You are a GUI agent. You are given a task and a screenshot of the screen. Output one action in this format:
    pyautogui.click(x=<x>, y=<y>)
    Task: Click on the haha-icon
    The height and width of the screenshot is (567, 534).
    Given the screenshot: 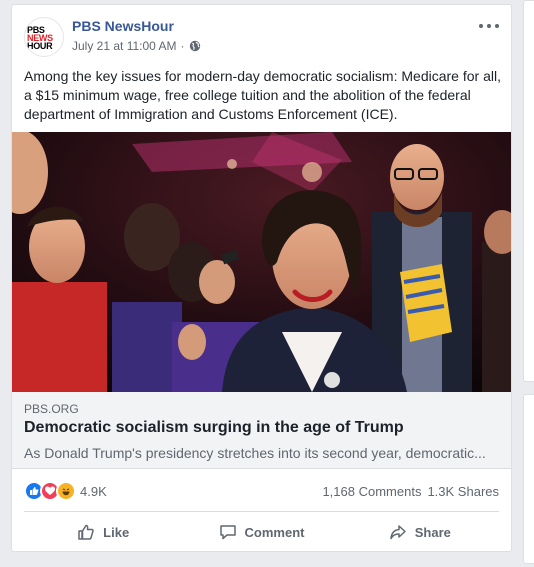 What is the action you would take?
    pyautogui.click(x=66, y=491)
    